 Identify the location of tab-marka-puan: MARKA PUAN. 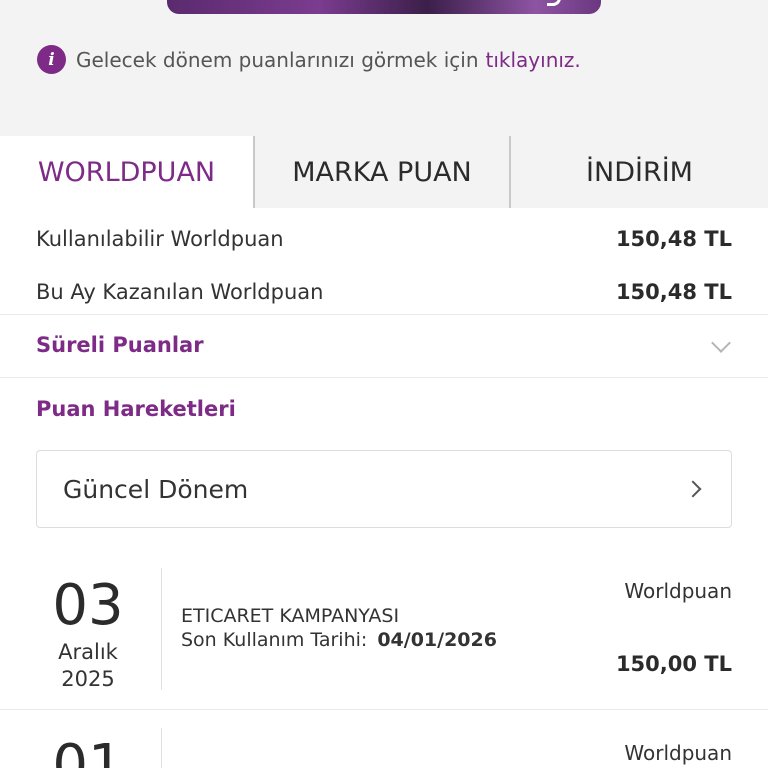
(383, 172).